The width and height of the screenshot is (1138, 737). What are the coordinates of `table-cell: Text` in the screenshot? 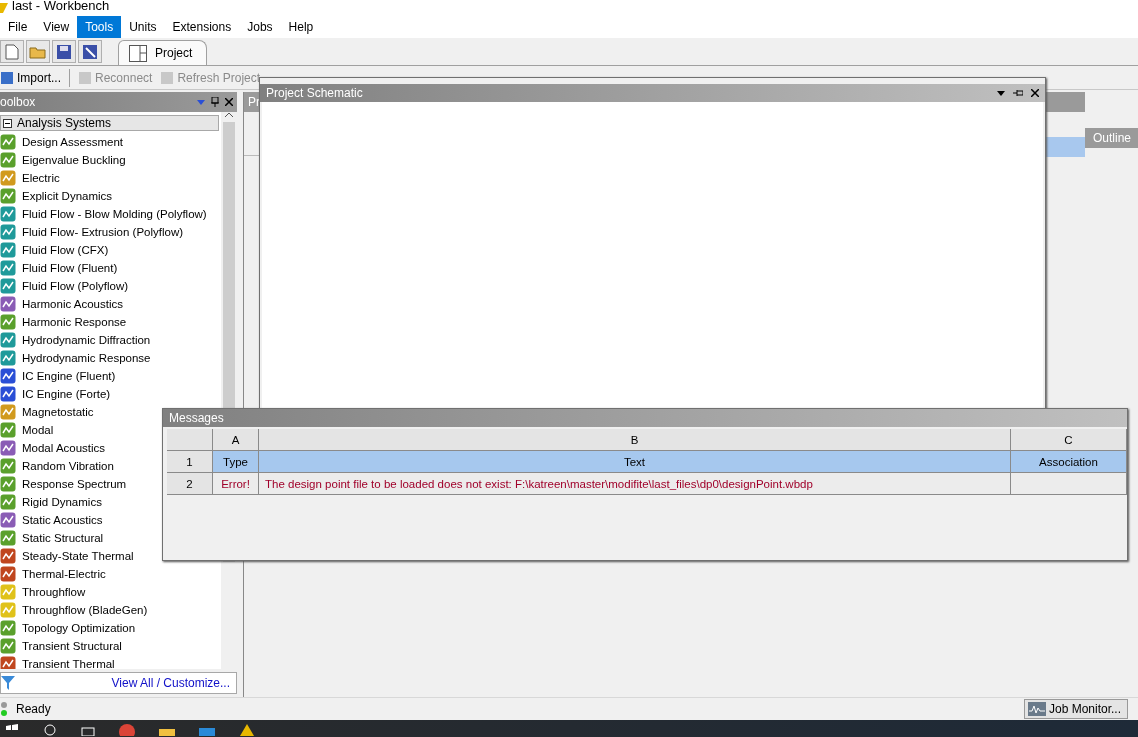 It's located at (635, 462).